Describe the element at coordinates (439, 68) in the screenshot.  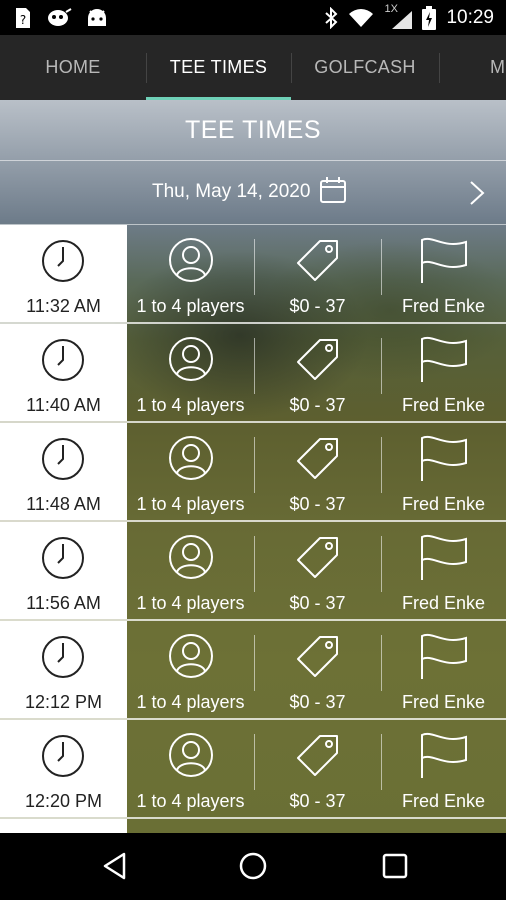
I see `tab-divider` at that location.